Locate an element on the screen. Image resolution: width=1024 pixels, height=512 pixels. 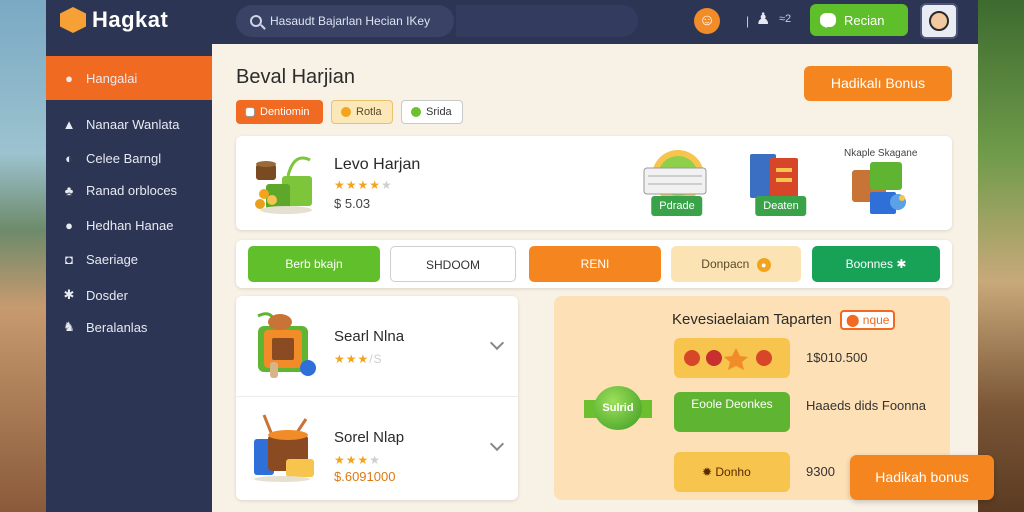
people-icon: ♣ is located at coordinates (69, 190).